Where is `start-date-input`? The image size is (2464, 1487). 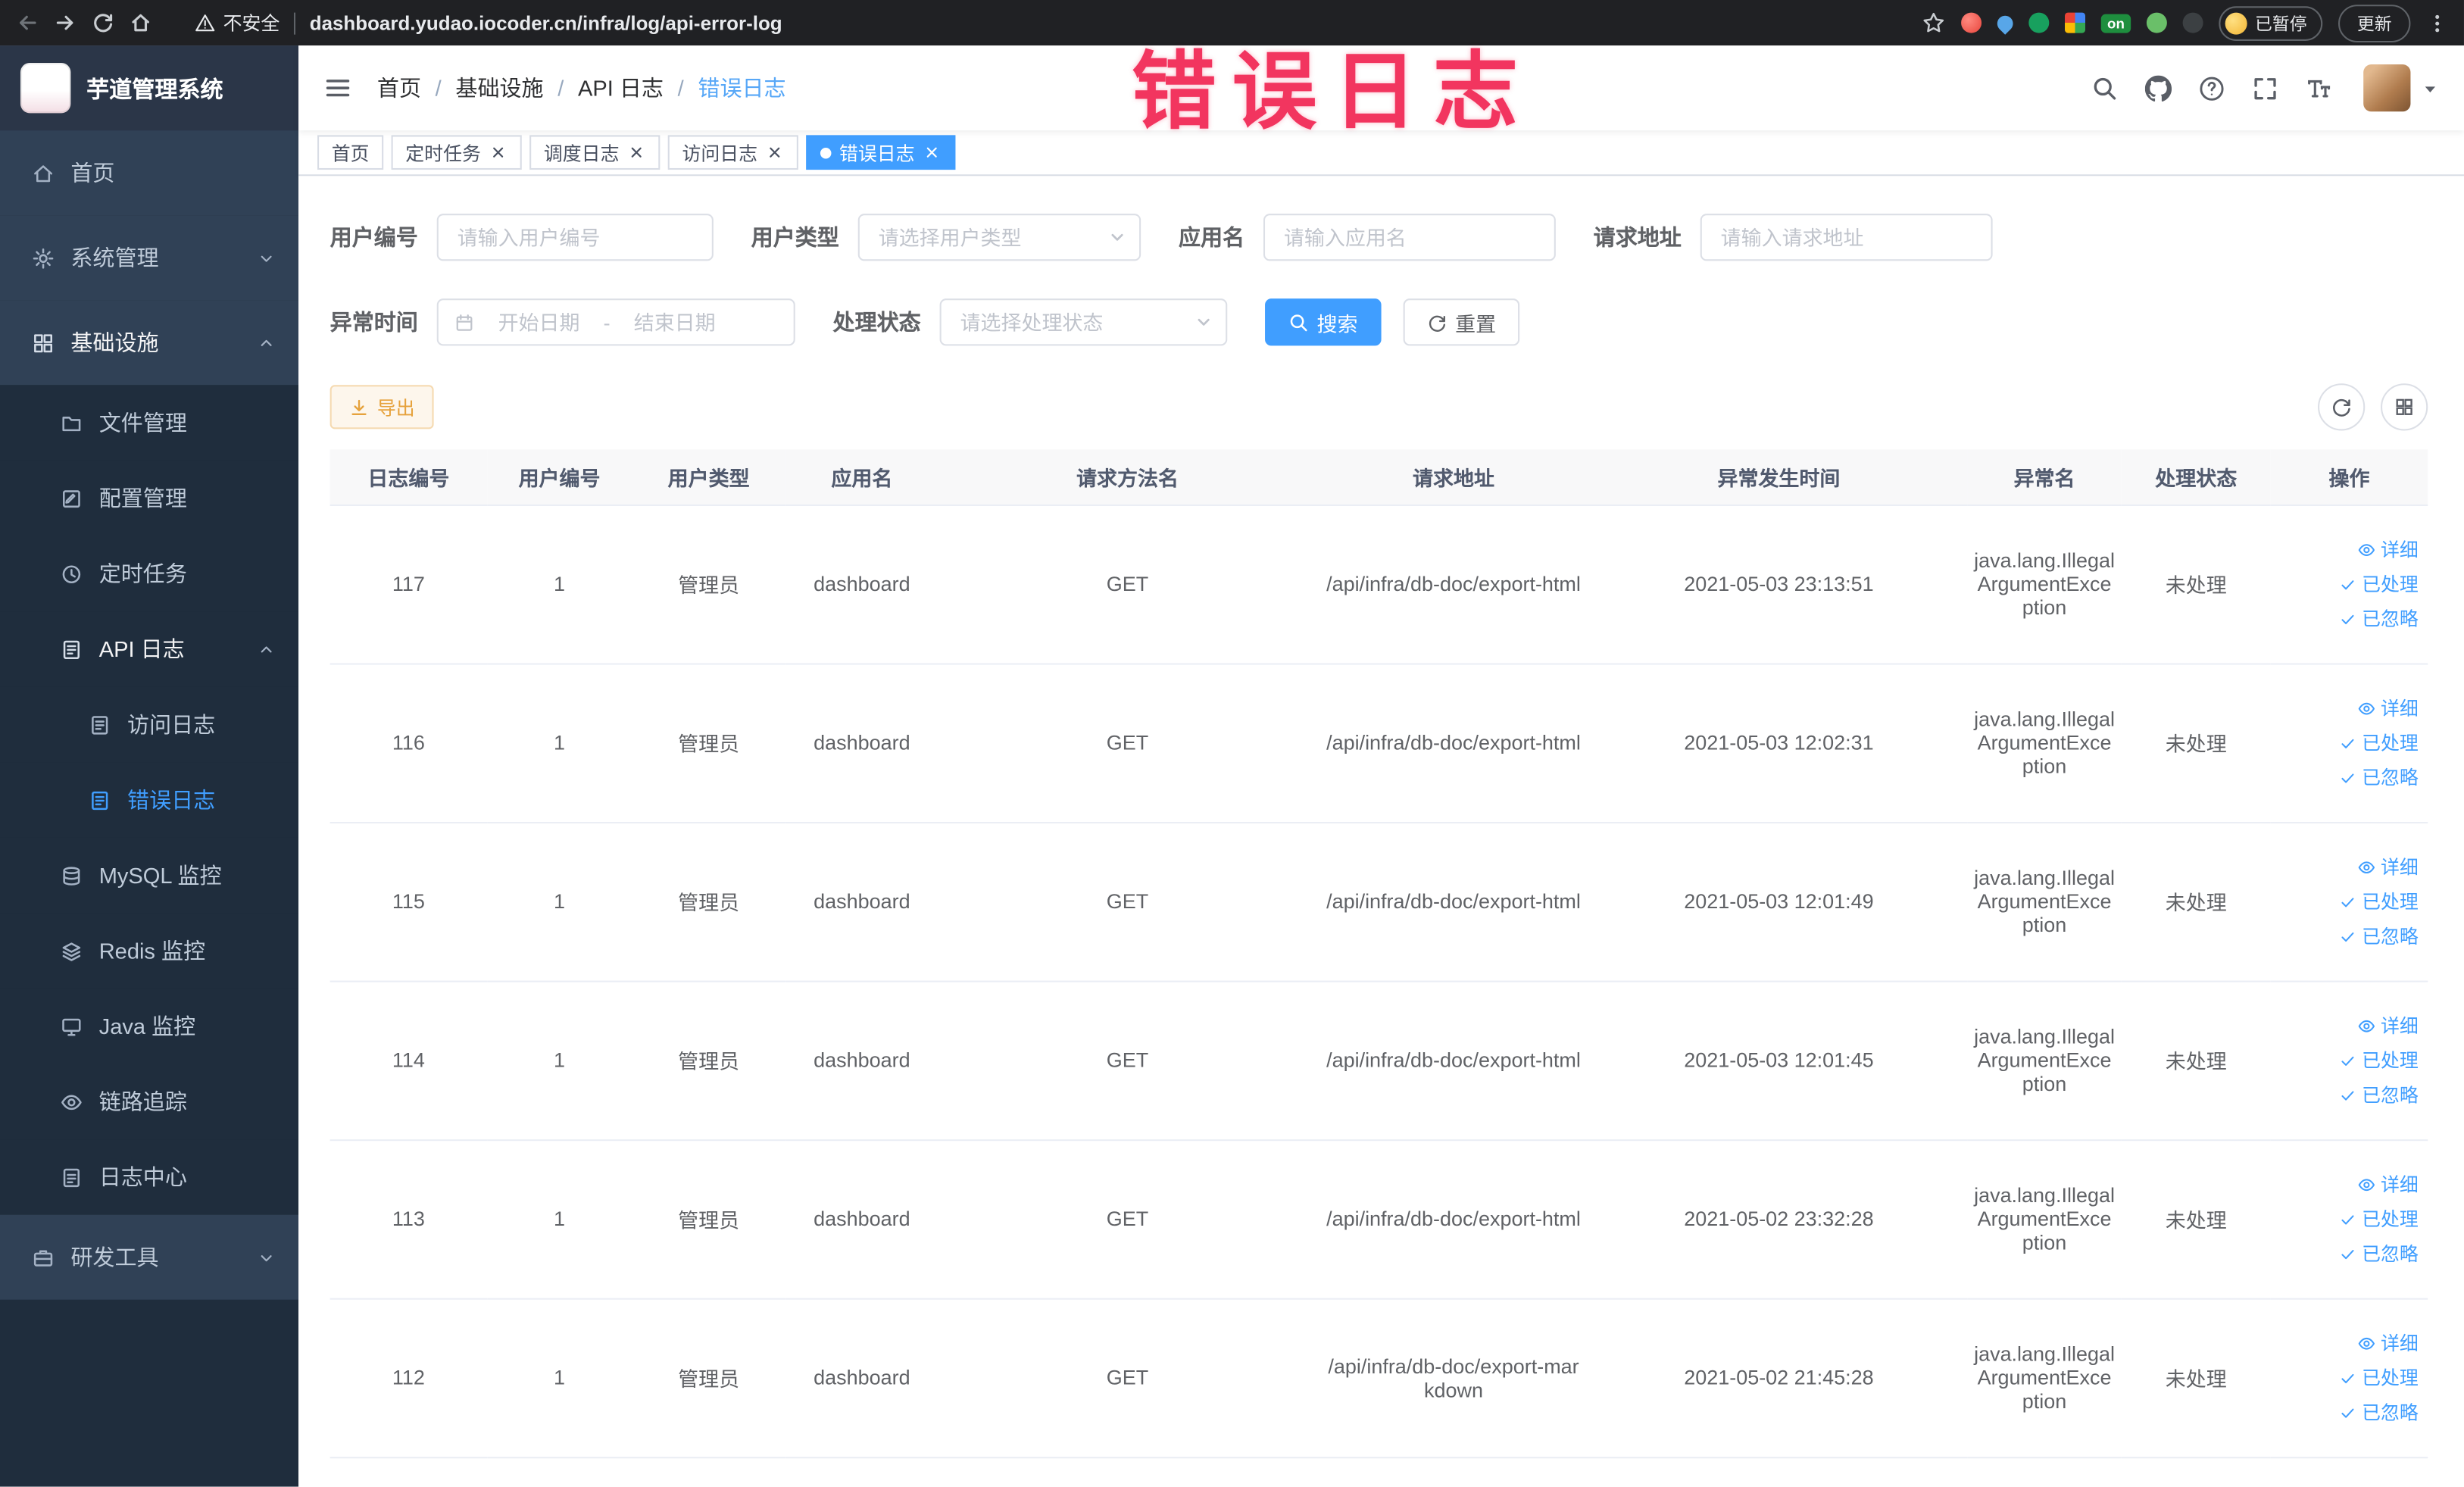
start-date-input is located at coordinates (539, 322).